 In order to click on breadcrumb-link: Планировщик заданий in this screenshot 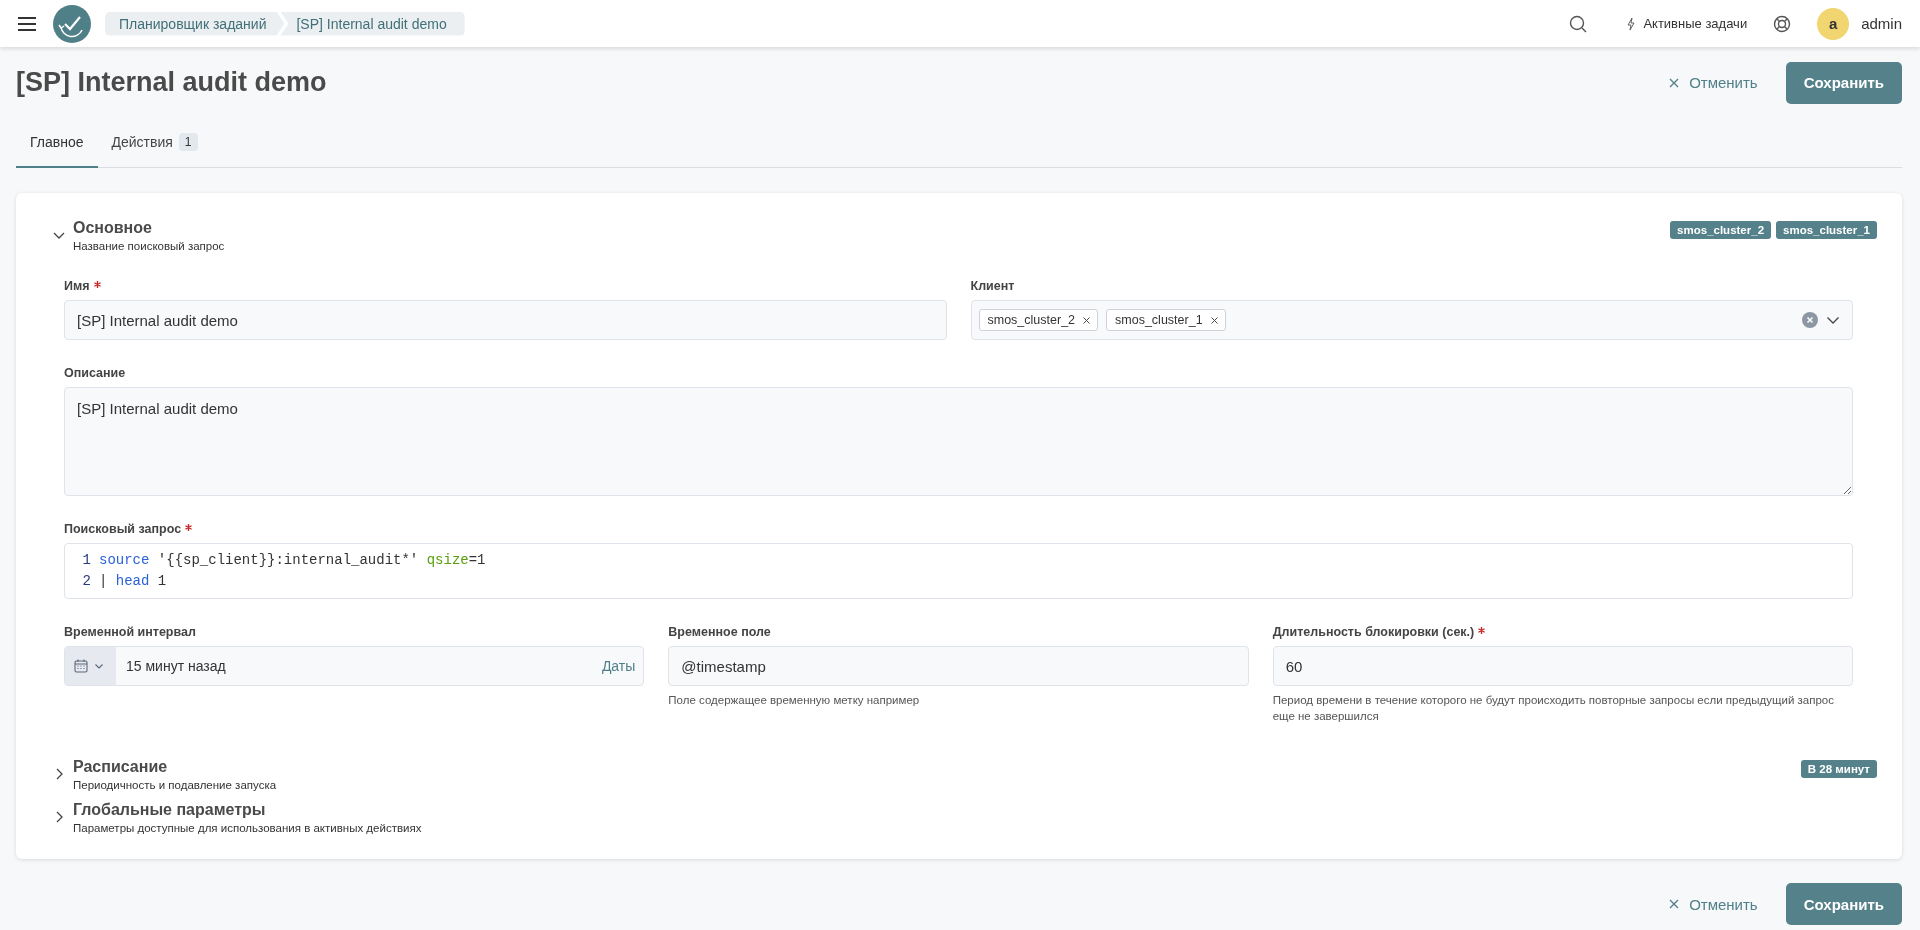, I will do `click(195, 23)`.